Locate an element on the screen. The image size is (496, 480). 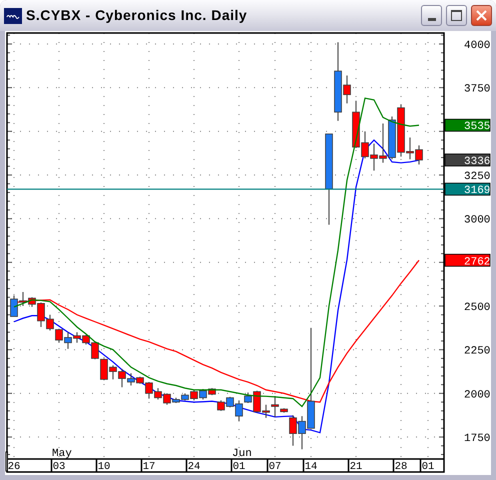
date-label: 14 is located at coordinates (311, 467).